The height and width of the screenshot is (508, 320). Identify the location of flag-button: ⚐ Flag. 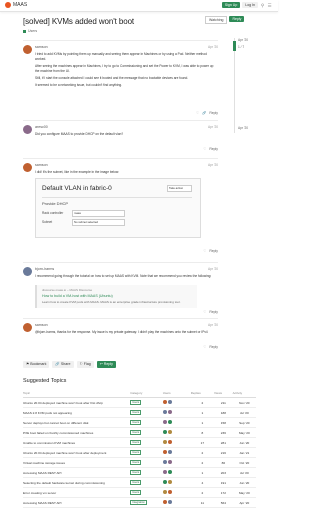
(85, 364).